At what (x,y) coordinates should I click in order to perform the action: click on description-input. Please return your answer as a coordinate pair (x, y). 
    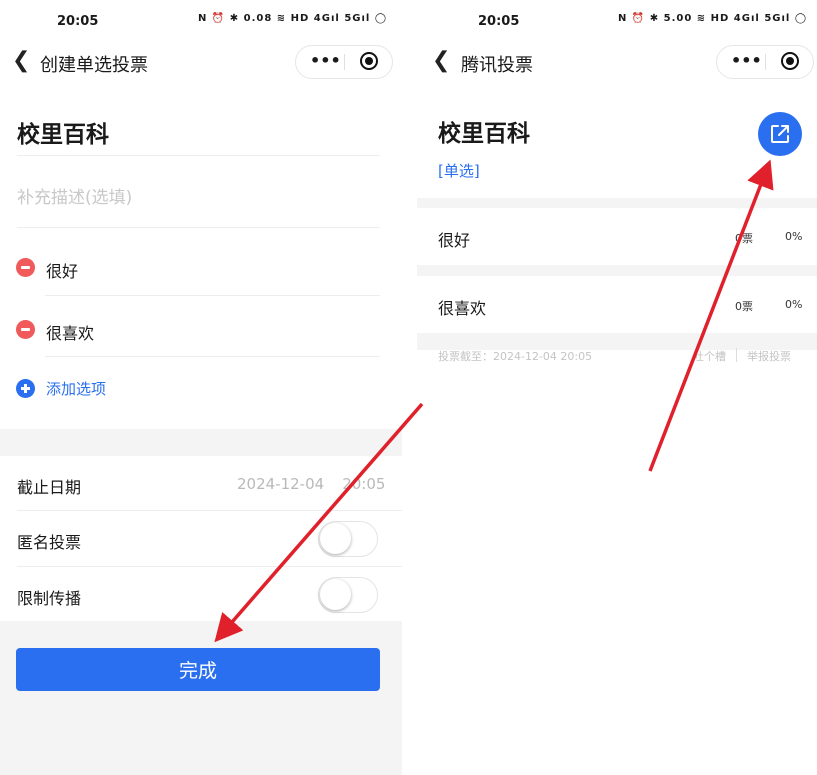
    Looking at the image, I should click on (197, 198).